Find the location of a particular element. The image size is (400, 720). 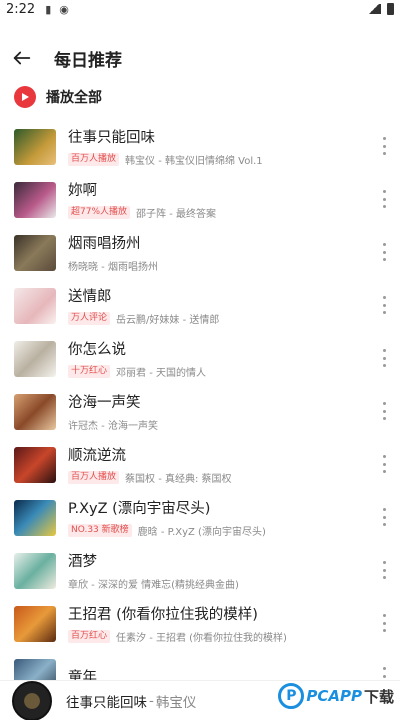

song-info: 往事只能回味百万人播放 韩宝仪 - 韩宝仪旧情绵绵 Vol.1 is located at coordinates (234, 146).